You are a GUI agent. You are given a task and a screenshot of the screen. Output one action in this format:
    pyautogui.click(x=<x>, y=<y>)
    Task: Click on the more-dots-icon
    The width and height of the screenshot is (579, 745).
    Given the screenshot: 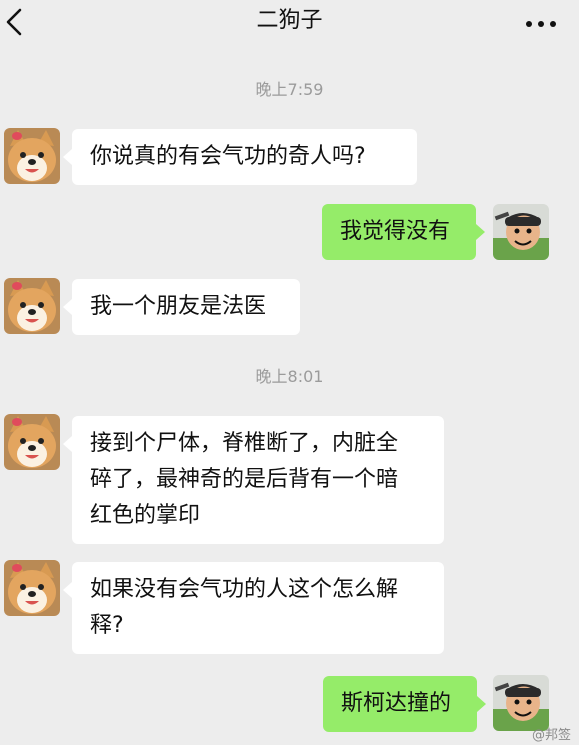 What is the action you would take?
    pyautogui.click(x=541, y=20)
    